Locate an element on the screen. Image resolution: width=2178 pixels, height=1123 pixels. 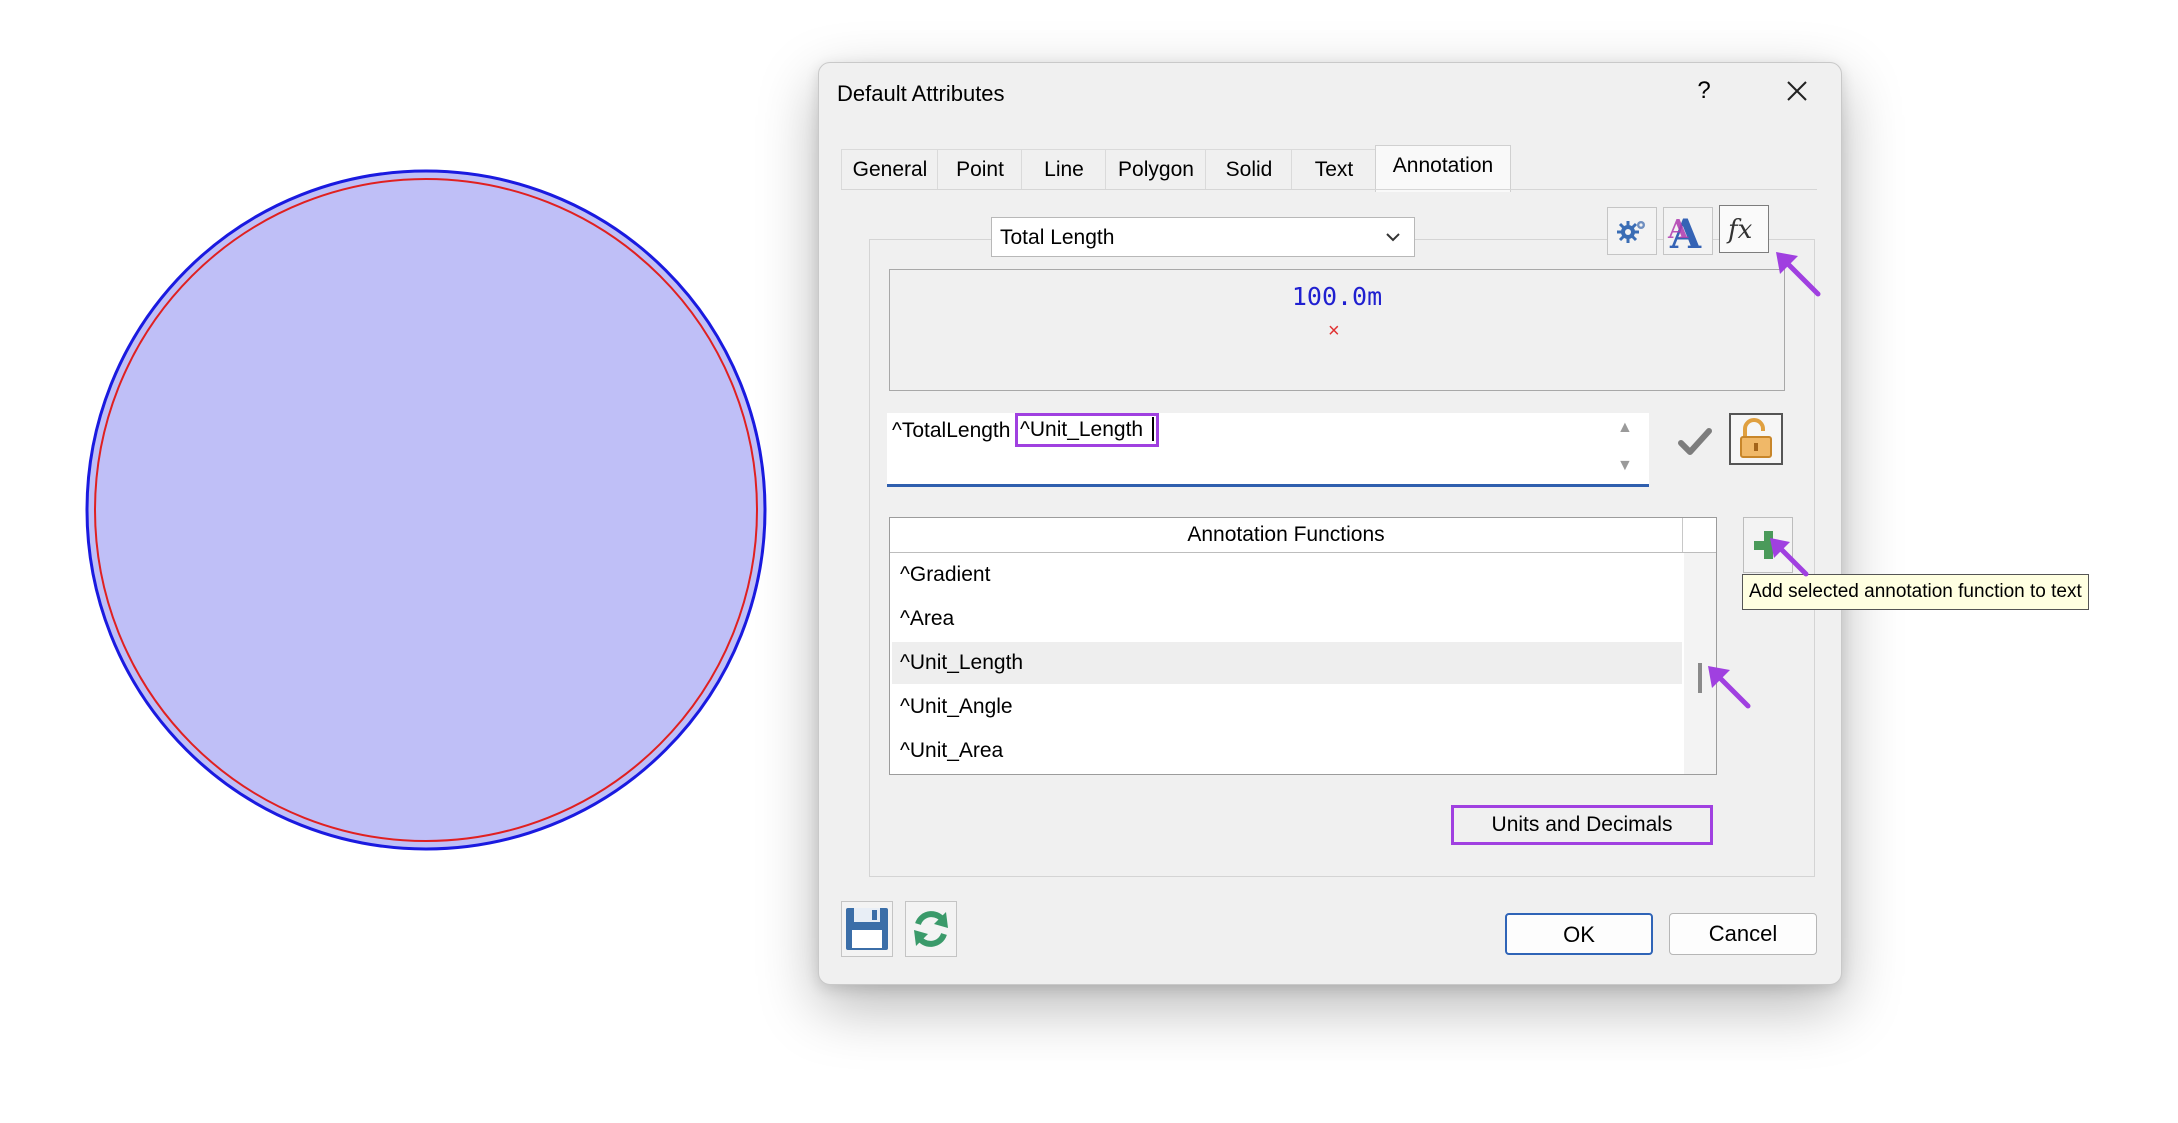
list-item-area: ^Area is located at coordinates (1287, 619).